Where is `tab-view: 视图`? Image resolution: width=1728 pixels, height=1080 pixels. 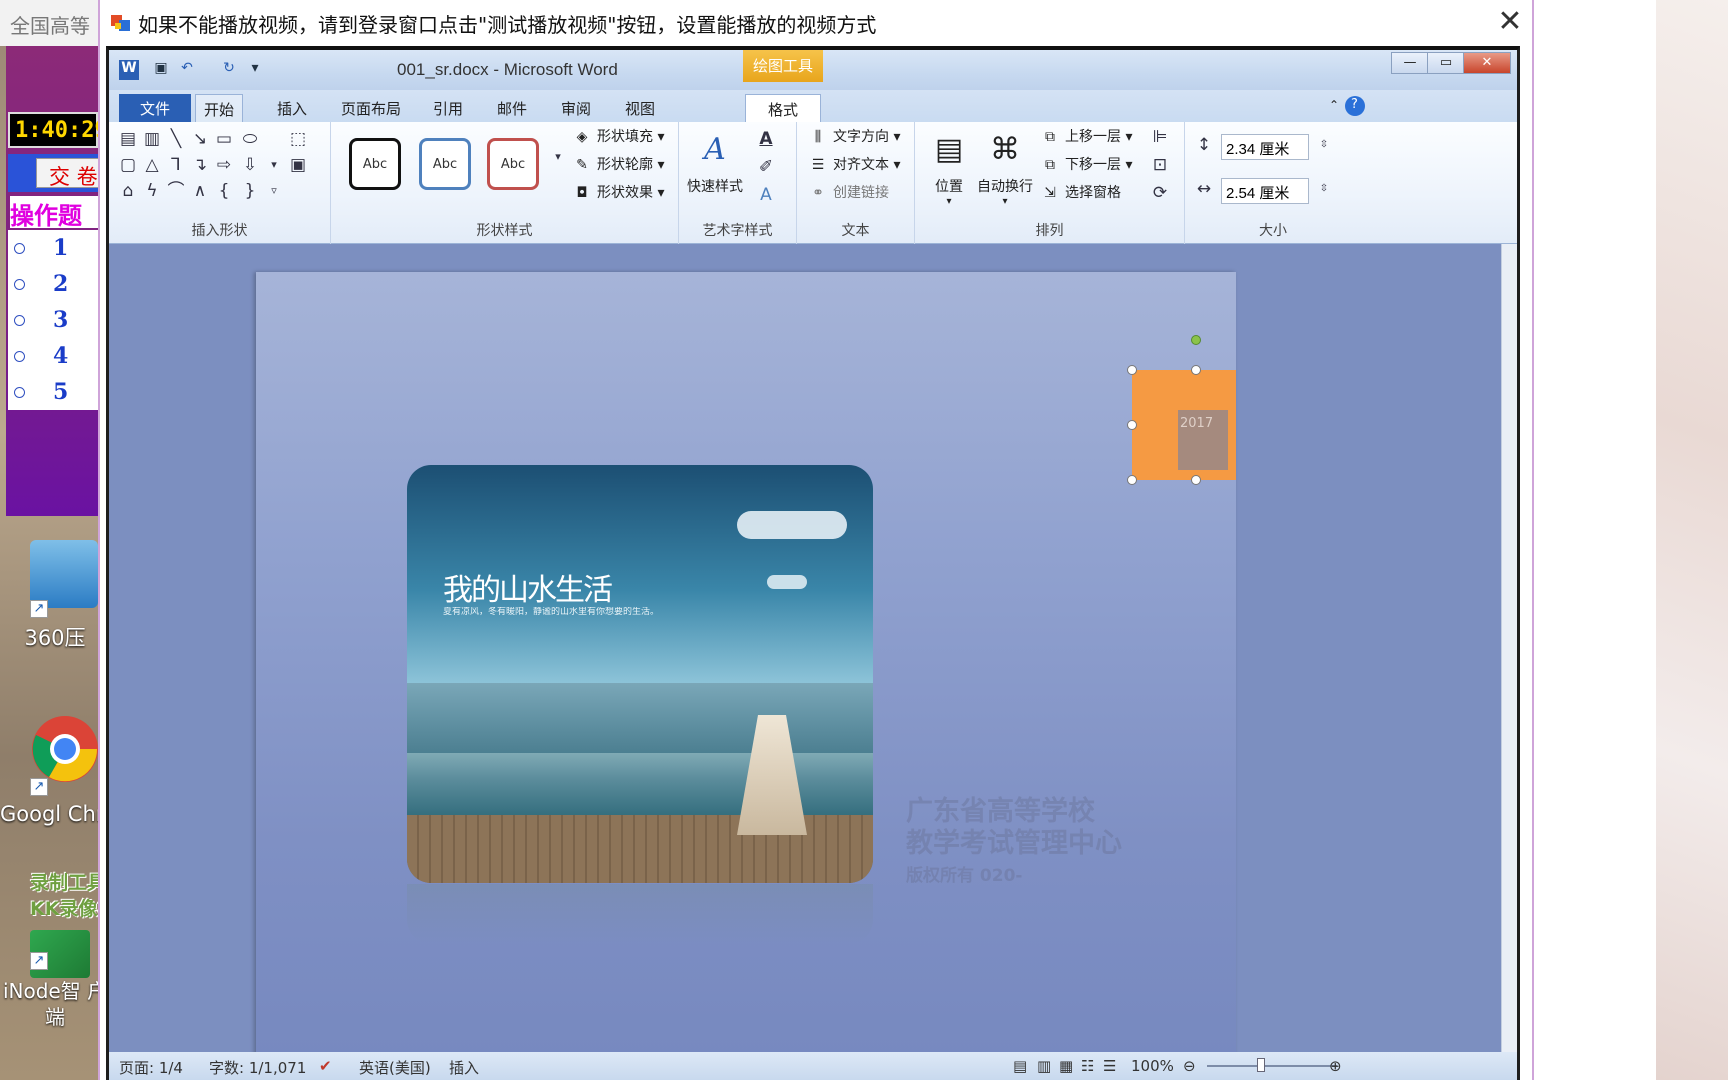
tab-view: 视图 is located at coordinates (640, 108).